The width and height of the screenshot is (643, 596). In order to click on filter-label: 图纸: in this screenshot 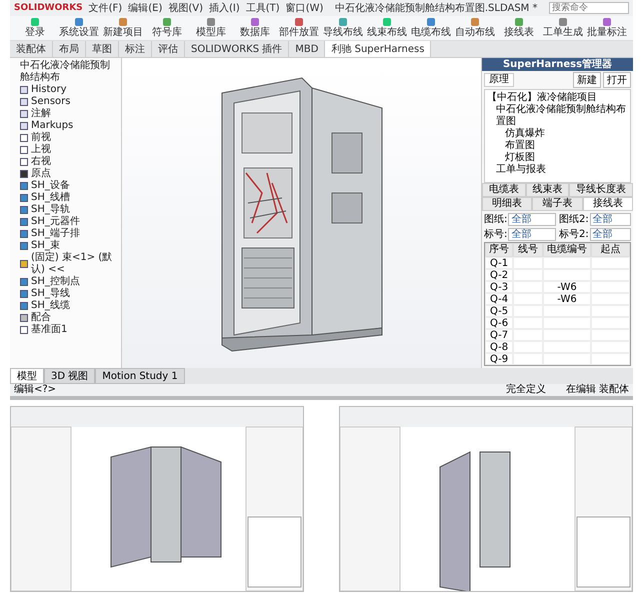, I will do `click(496, 219)`.